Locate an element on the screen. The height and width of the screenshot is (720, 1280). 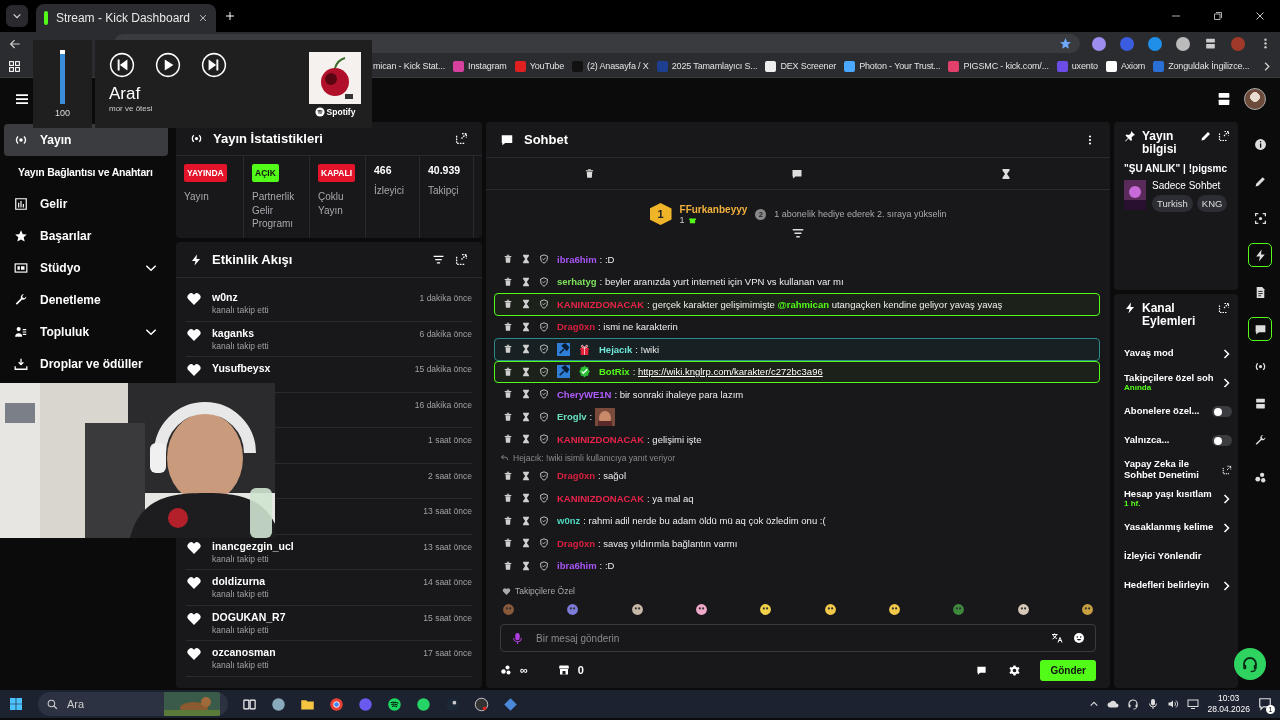
username: FFurkanbeyyy is located at coordinates (713, 209).